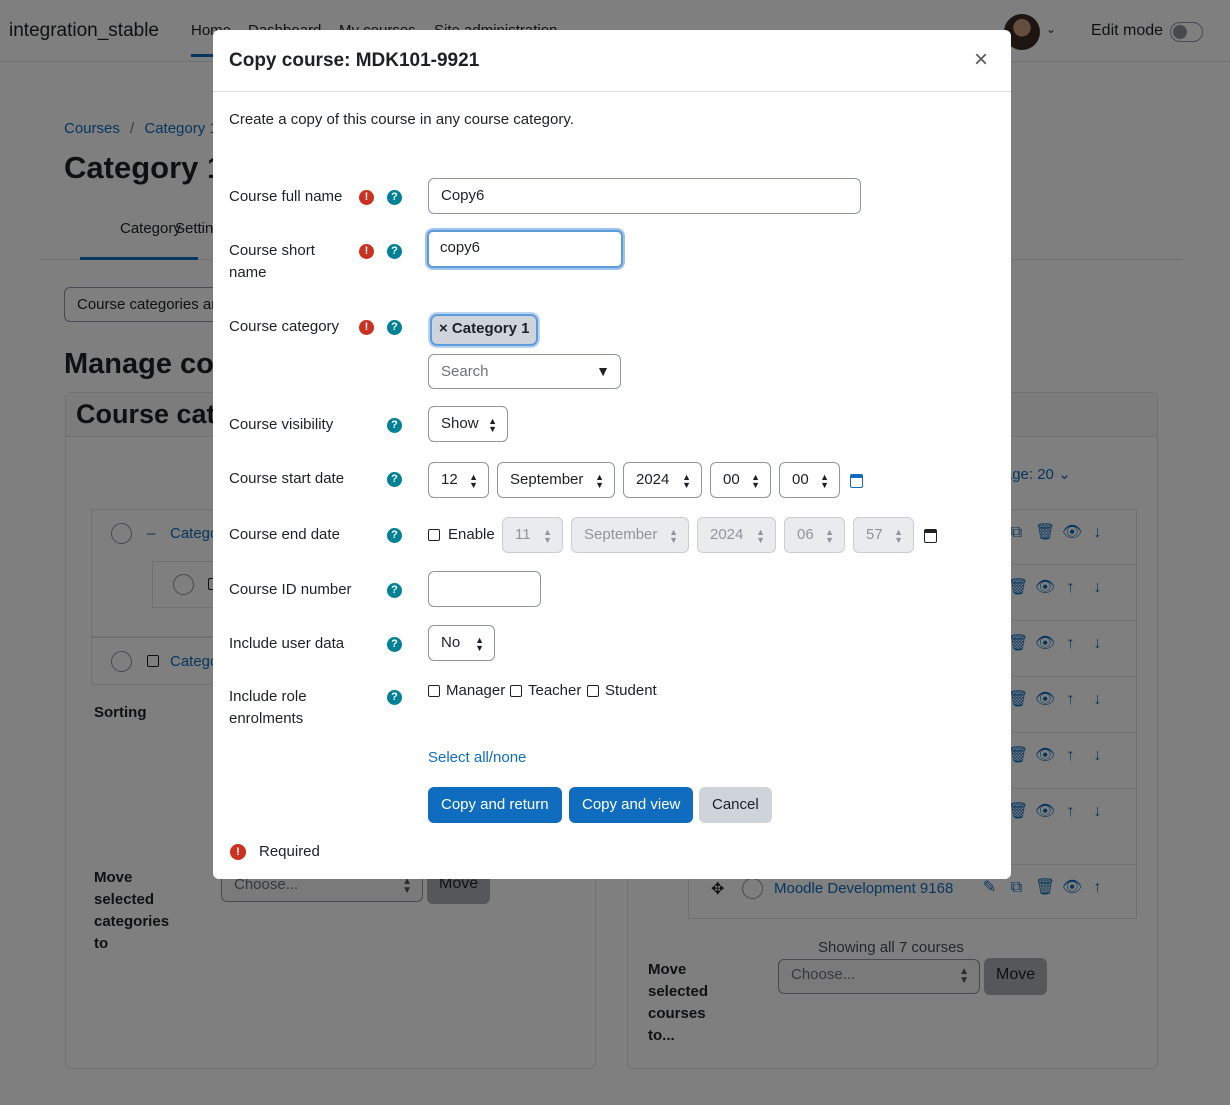 The width and height of the screenshot is (1230, 1105). Describe the element at coordinates (814, 535) in the screenshot. I see `end-hour-select: 06 ▲ ▼` at that location.